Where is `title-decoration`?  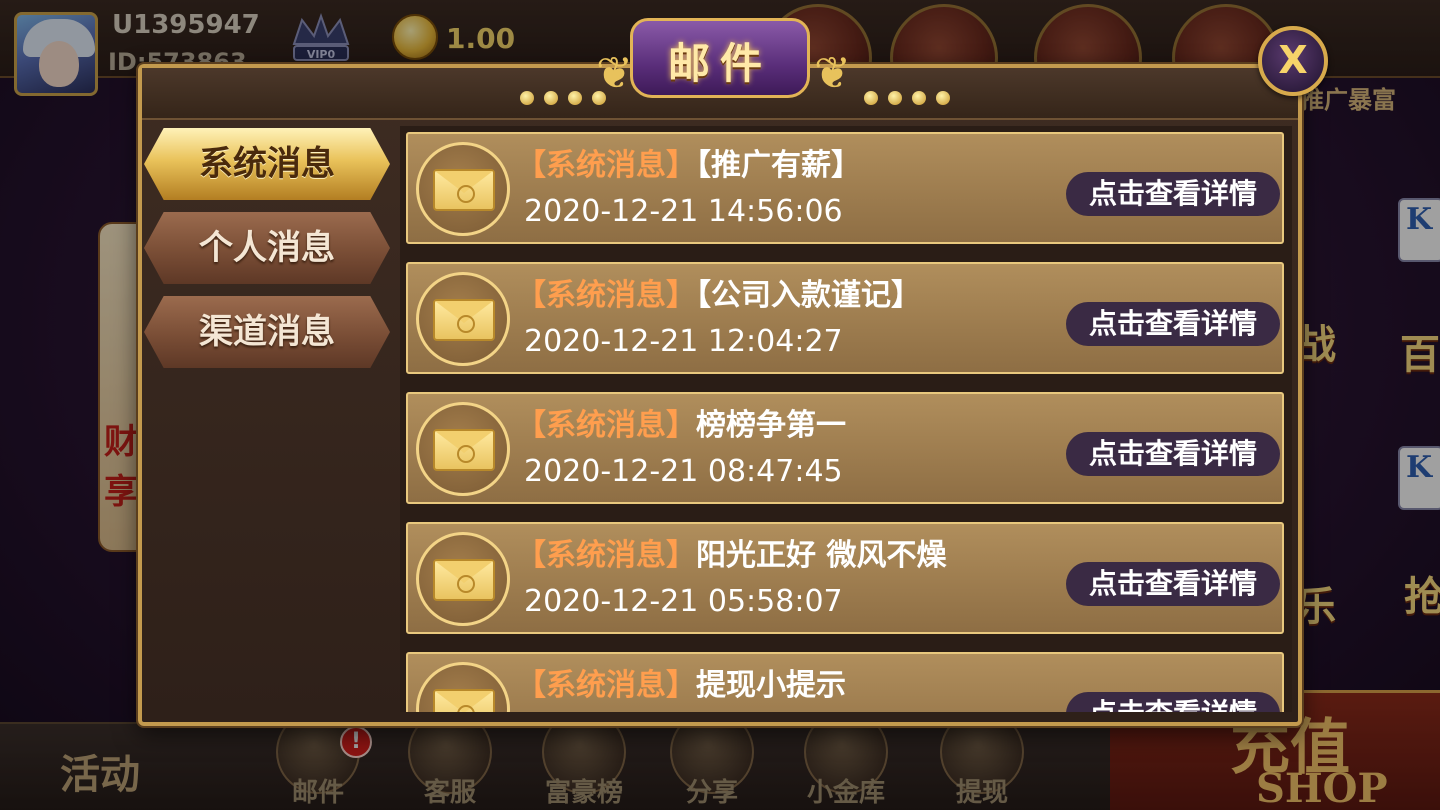
title-decoration is located at coordinates (912, 98).